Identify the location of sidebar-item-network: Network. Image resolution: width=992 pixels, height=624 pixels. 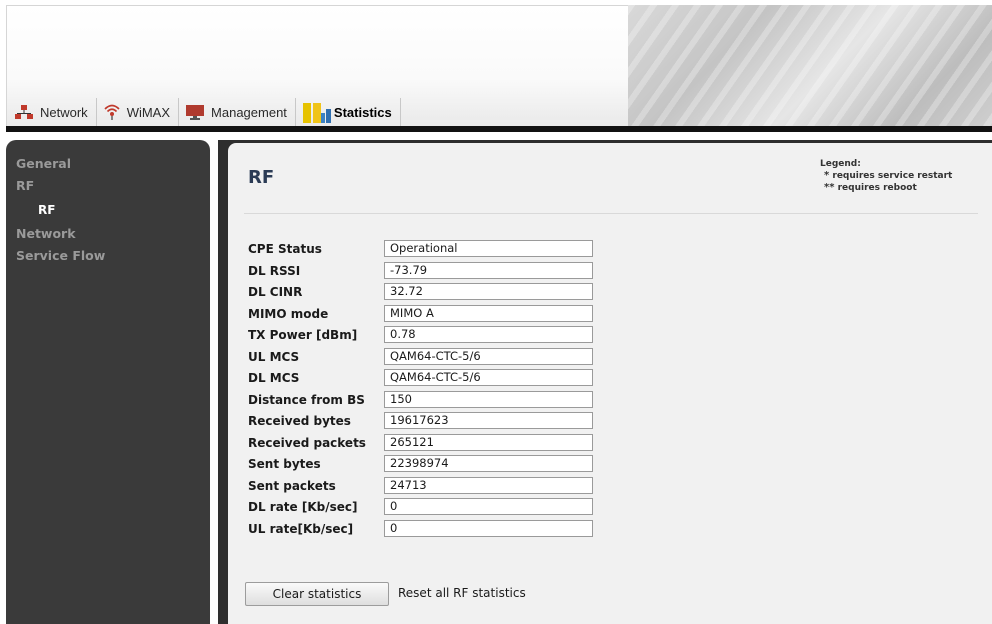
(46, 233).